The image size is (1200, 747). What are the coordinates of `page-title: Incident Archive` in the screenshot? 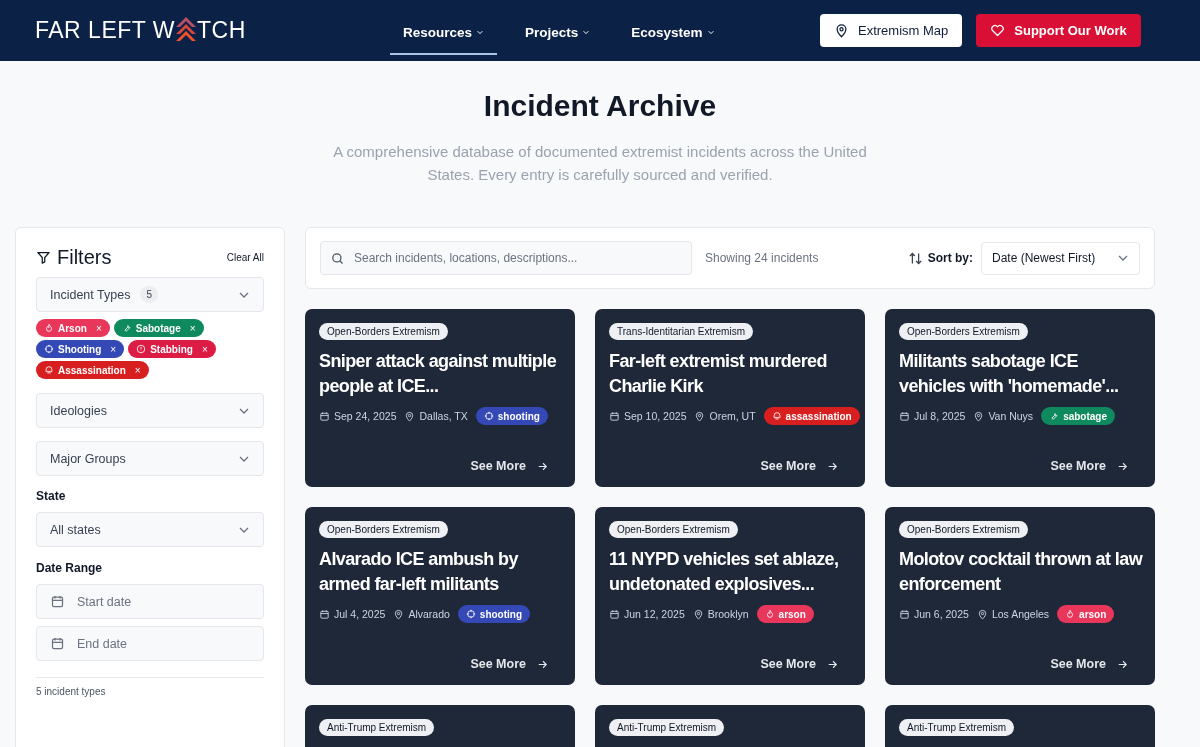 It's located at (600, 106).